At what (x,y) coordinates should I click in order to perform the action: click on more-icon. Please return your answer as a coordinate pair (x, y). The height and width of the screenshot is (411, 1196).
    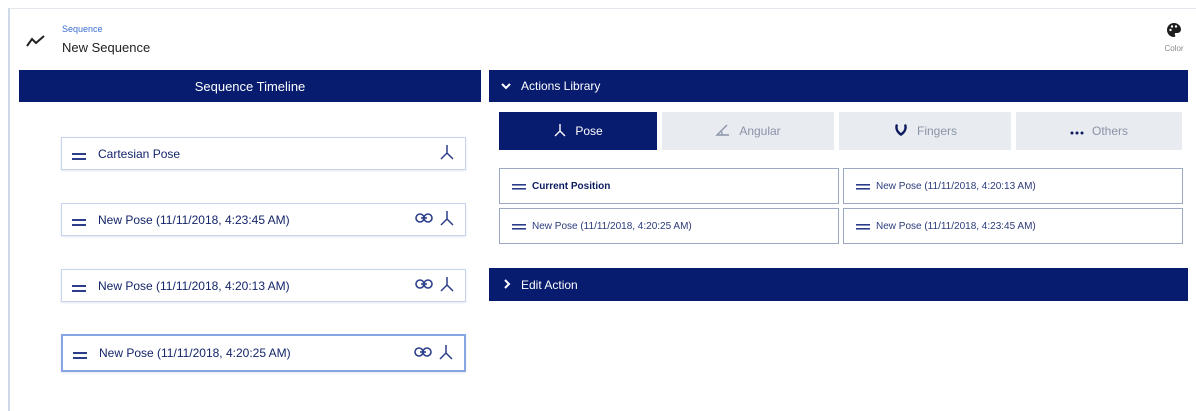
    Looking at the image, I should click on (1081, 131).